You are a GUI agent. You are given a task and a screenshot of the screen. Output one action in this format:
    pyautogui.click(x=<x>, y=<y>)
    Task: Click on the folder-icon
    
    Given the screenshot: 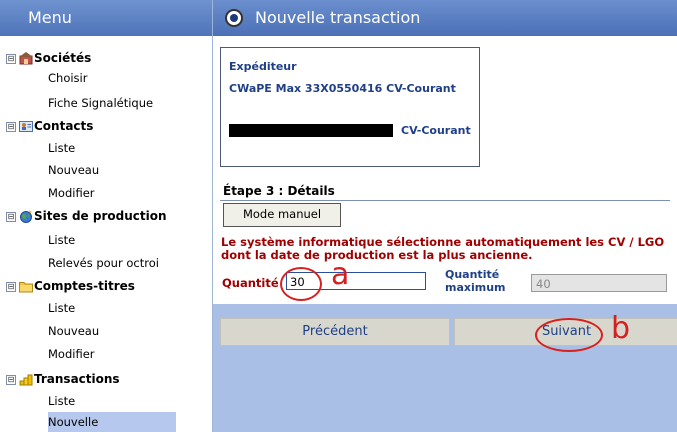 What is the action you would take?
    pyautogui.click(x=26, y=286)
    